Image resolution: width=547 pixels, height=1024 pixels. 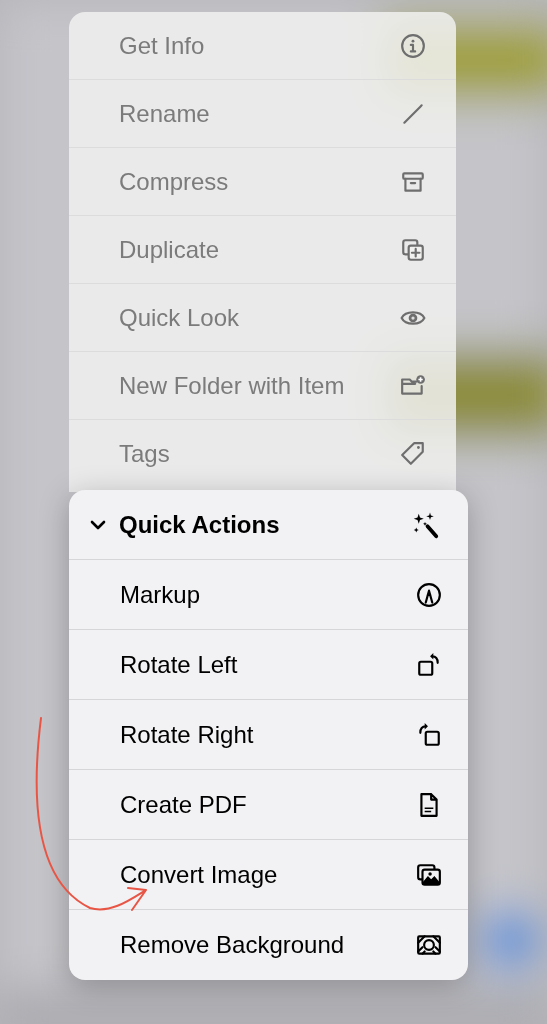 What do you see at coordinates (429, 945) in the screenshot?
I see `remove-background-icon` at bounding box center [429, 945].